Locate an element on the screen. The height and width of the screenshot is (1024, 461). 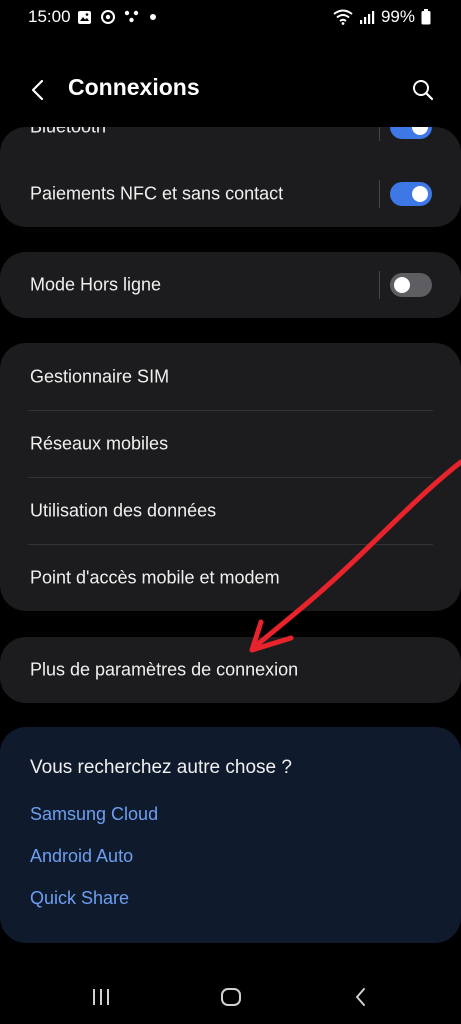
dots-icon is located at coordinates (131, 16).